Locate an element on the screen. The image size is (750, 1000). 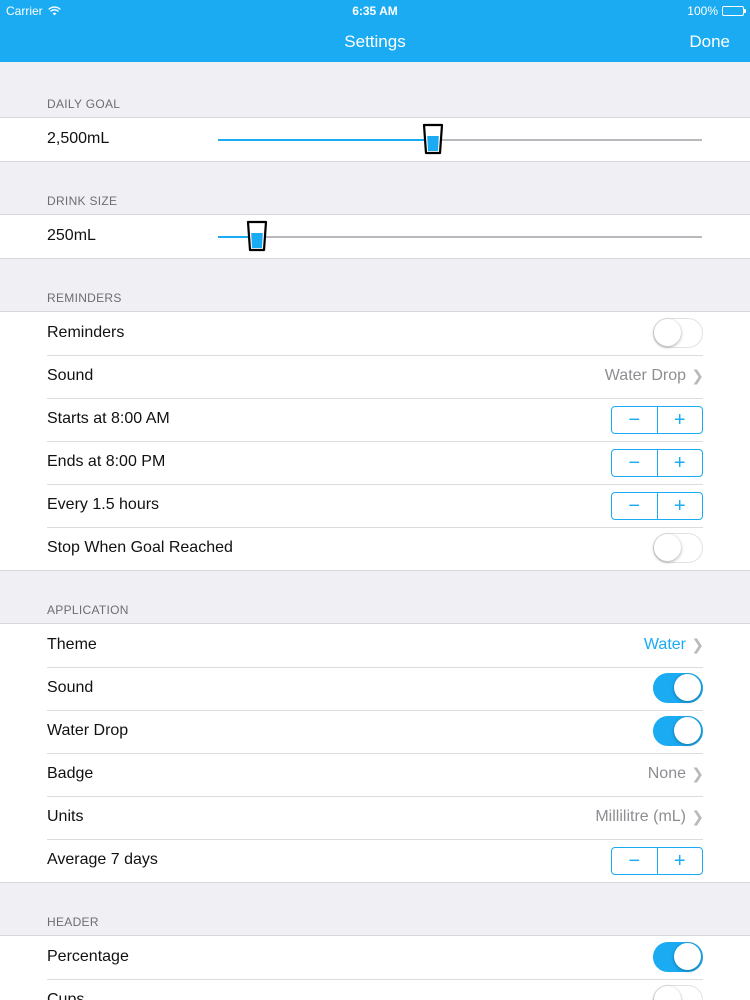
every-minus-button: − is located at coordinates (634, 506).